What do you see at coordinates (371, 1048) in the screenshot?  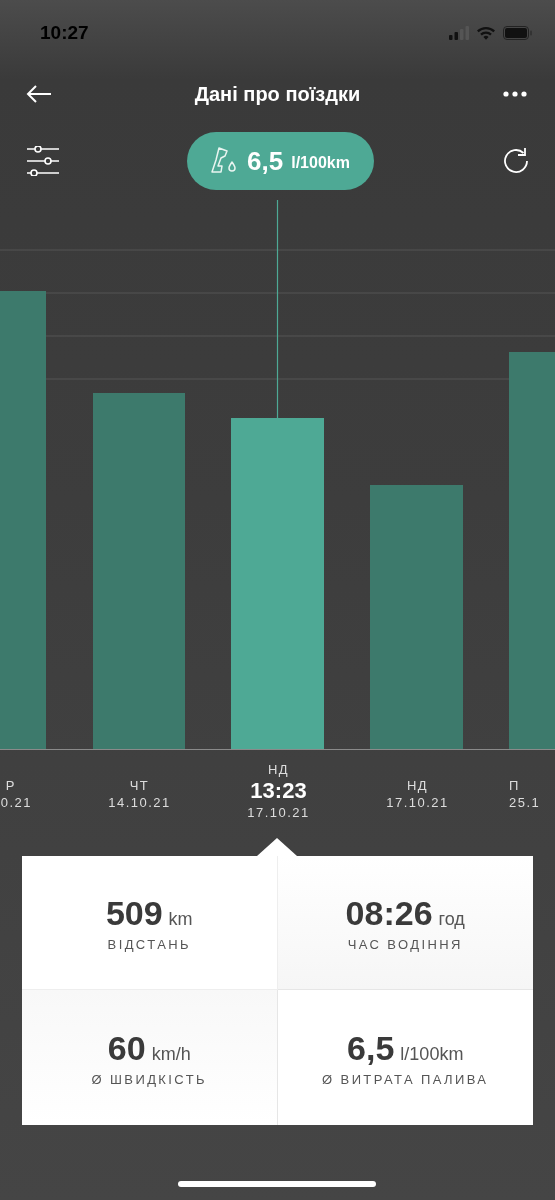 I see `stat-value: 6,5` at bounding box center [371, 1048].